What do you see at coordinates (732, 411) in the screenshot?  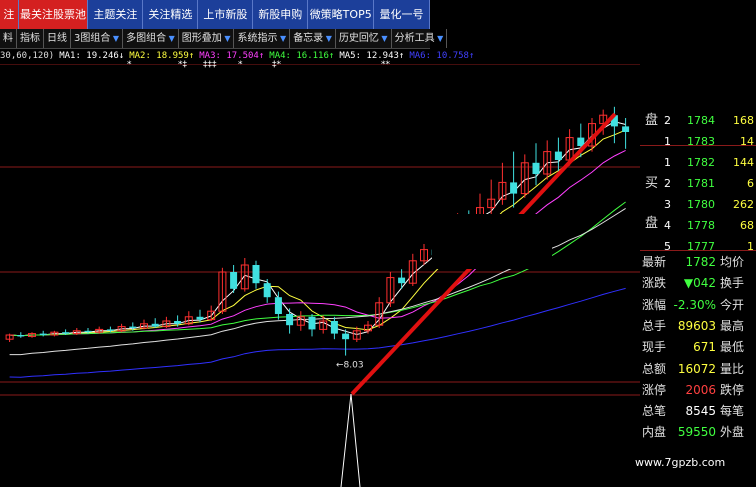 I see `quote-label: 每笔` at bounding box center [732, 411].